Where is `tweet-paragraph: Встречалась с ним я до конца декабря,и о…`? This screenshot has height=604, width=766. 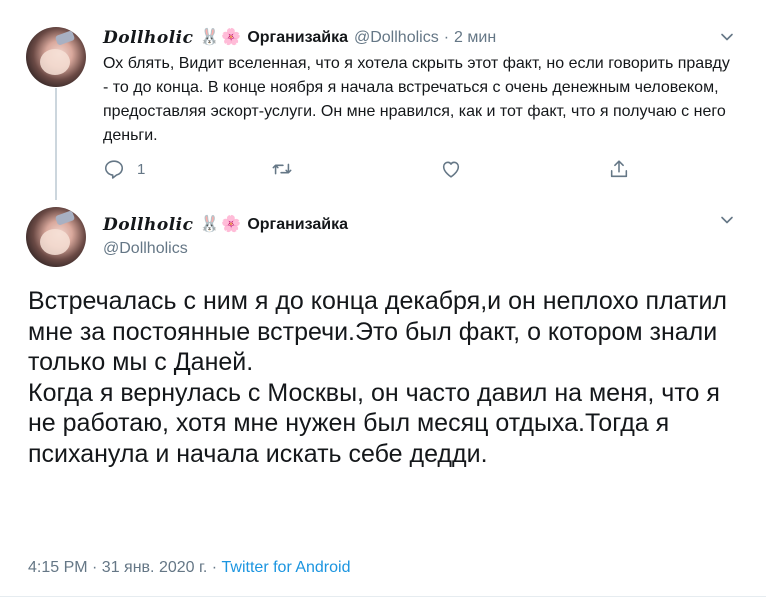 tweet-paragraph: Встречалась с ним я до конца декабря,и о… is located at coordinates (378, 331).